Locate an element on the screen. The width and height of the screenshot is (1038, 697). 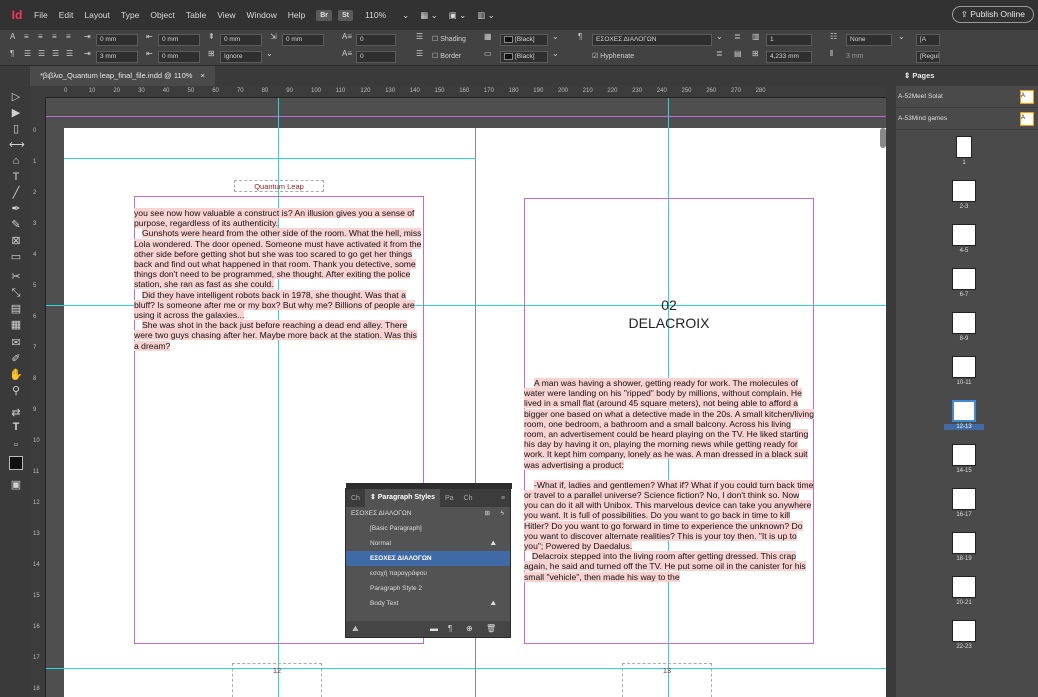
shading-swatch-icon: ▦ is located at coordinates (489, 36).